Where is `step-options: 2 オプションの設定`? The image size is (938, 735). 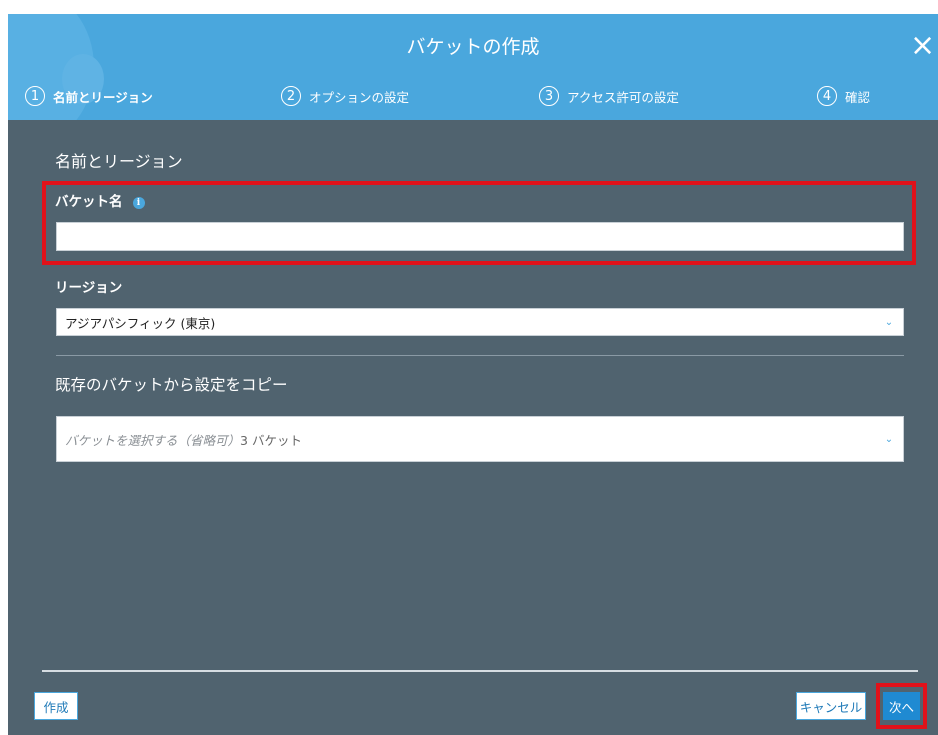 step-options: 2 オプションの設定 is located at coordinates (345, 96).